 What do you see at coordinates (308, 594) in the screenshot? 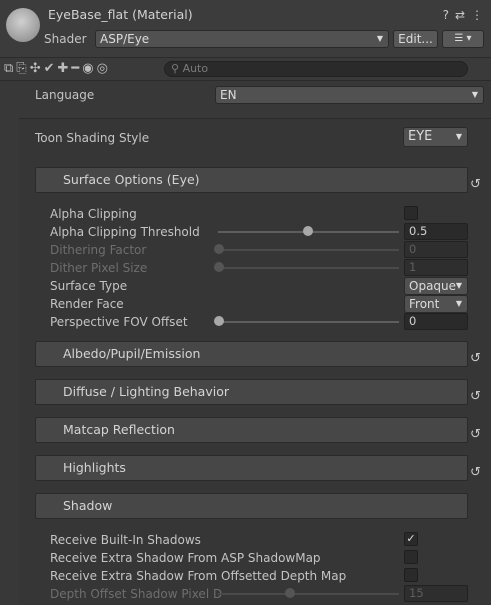
I see `depth-offset-track` at bounding box center [308, 594].